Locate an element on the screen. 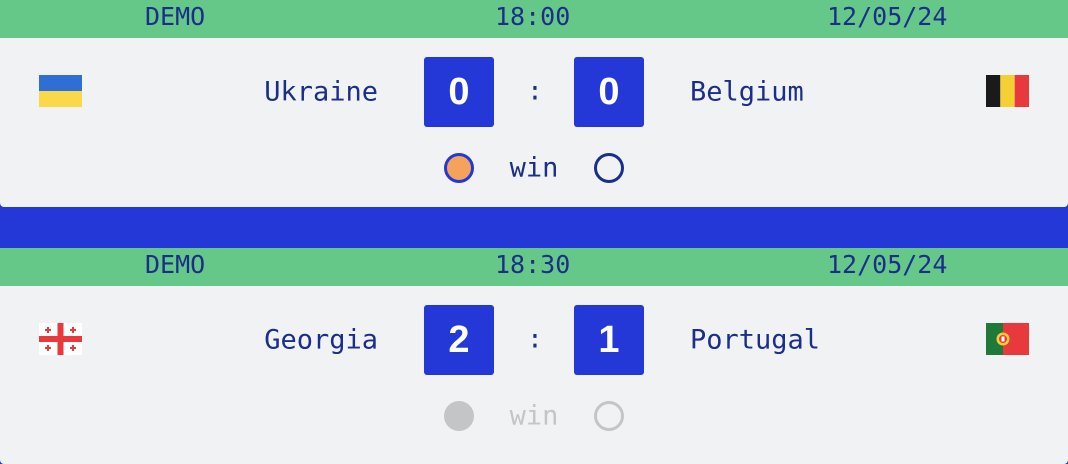 This screenshot has height=464, width=1068. match-header: DEMO 18:30 12/05/24 is located at coordinates (534, 267).